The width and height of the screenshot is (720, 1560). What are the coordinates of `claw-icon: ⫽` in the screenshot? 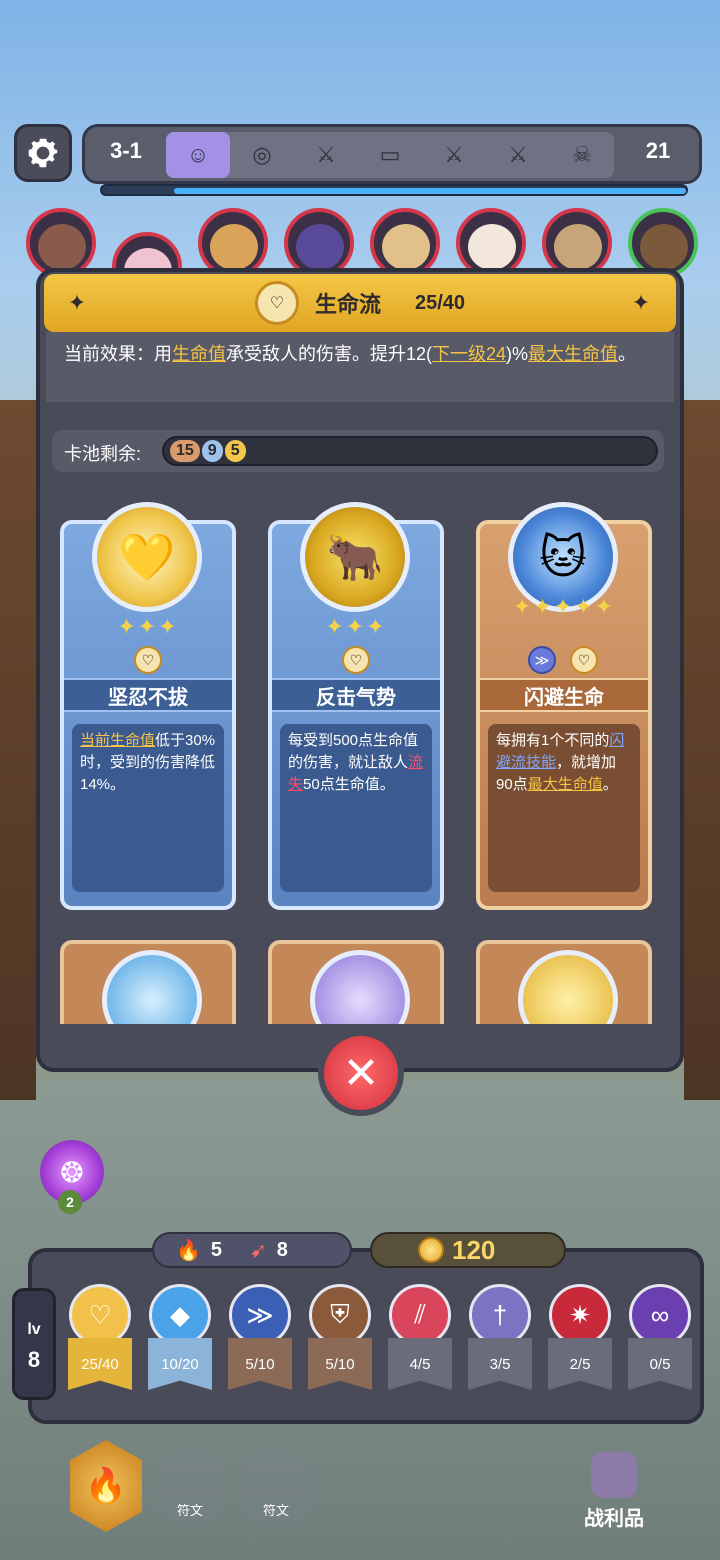 It's located at (420, 1315).